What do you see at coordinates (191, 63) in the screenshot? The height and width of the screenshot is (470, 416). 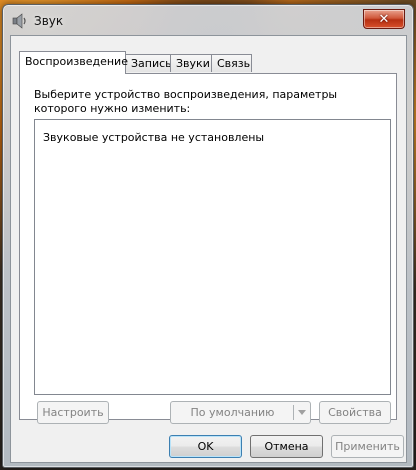 I see `tab-sounds: Звуки` at bounding box center [191, 63].